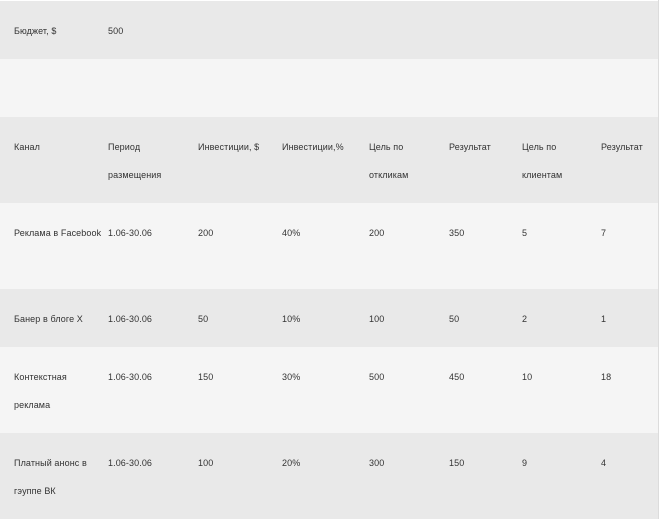 The width and height of the screenshot is (661, 519). Describe the element at coordinates (377, 319) in the screenshot. I see `cell-response-goal: 100` at that location.